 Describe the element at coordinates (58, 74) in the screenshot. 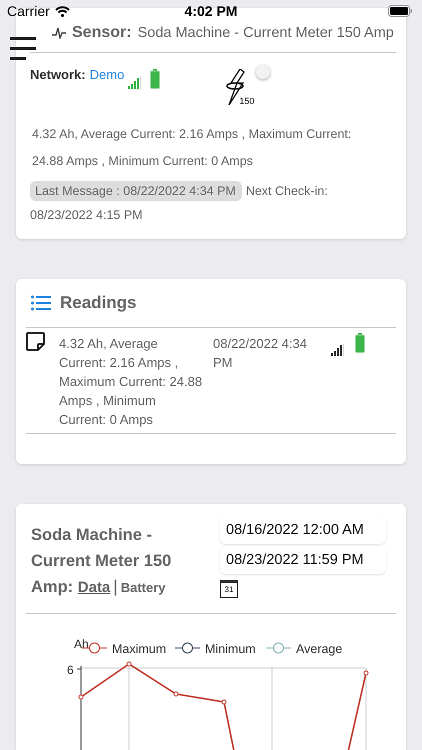

I see `network-label: Network:` at that location.